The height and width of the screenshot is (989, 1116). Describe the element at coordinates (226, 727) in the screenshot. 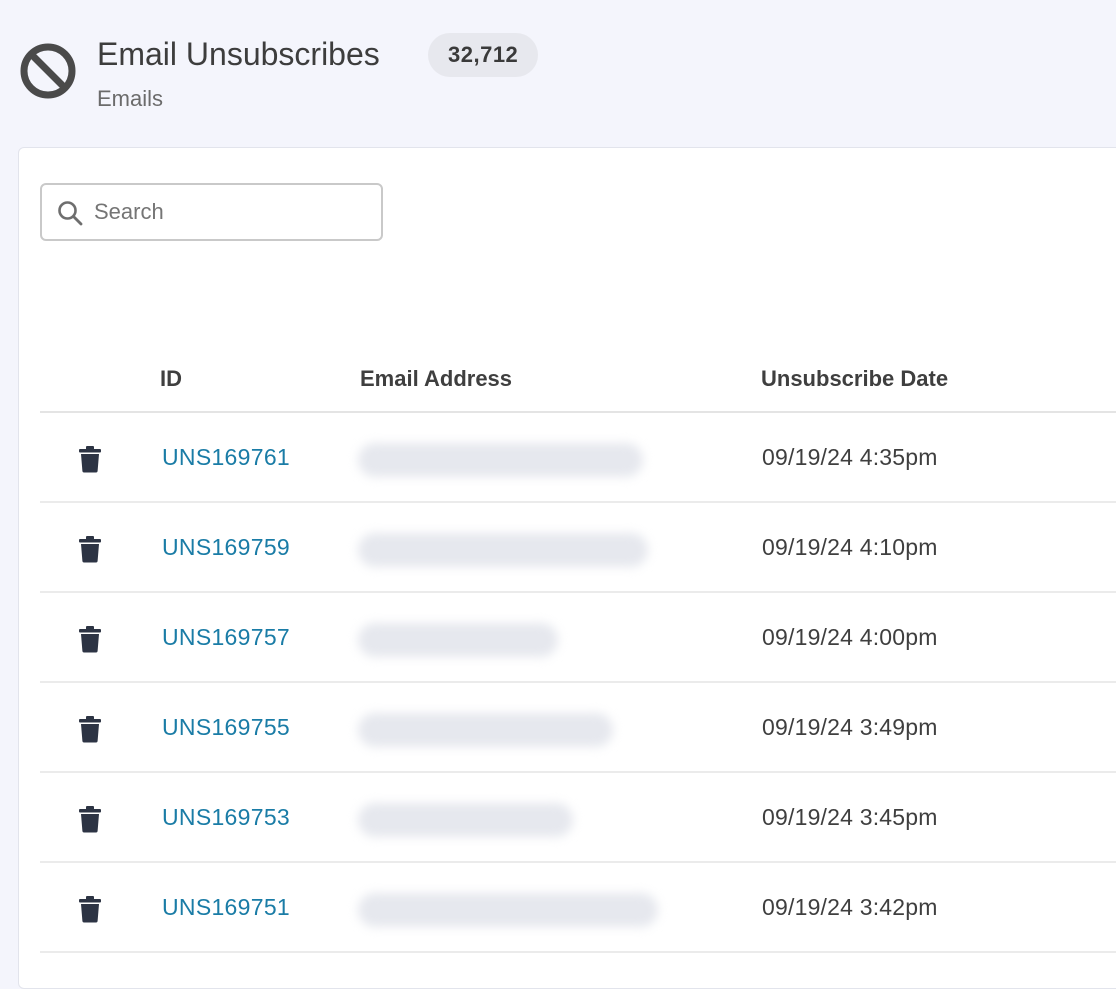

I see `row-id-link: UNS169755` at that location.